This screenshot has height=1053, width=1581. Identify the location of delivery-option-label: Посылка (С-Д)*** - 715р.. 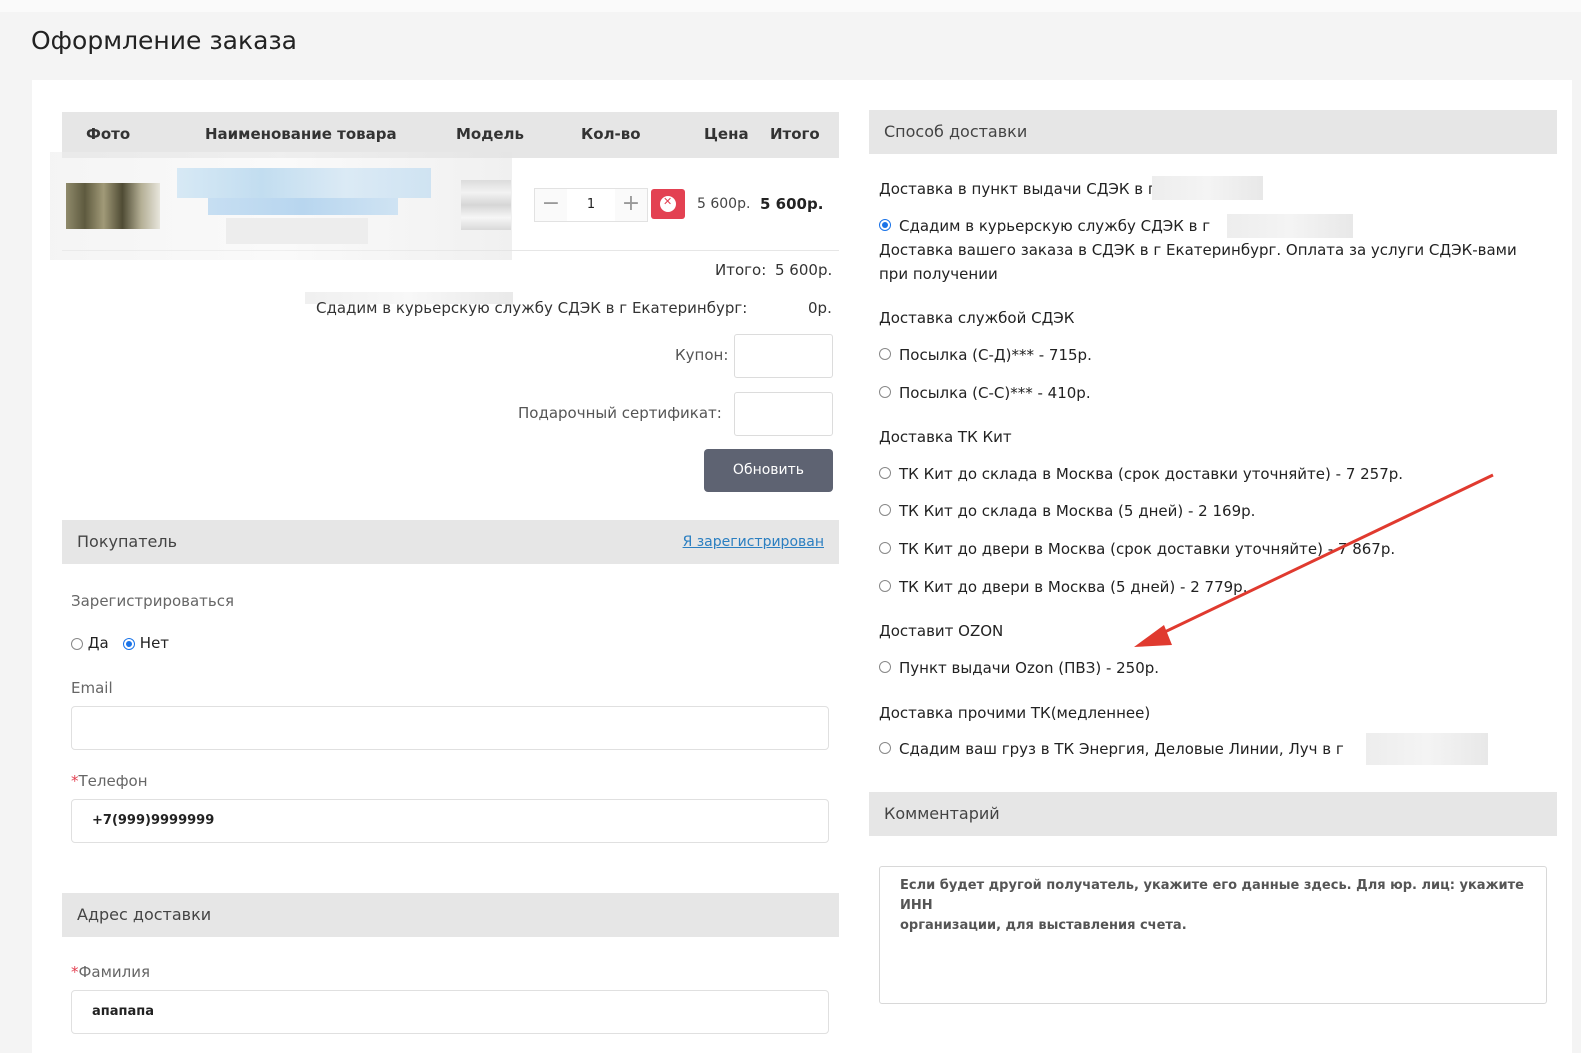
(995, 355).